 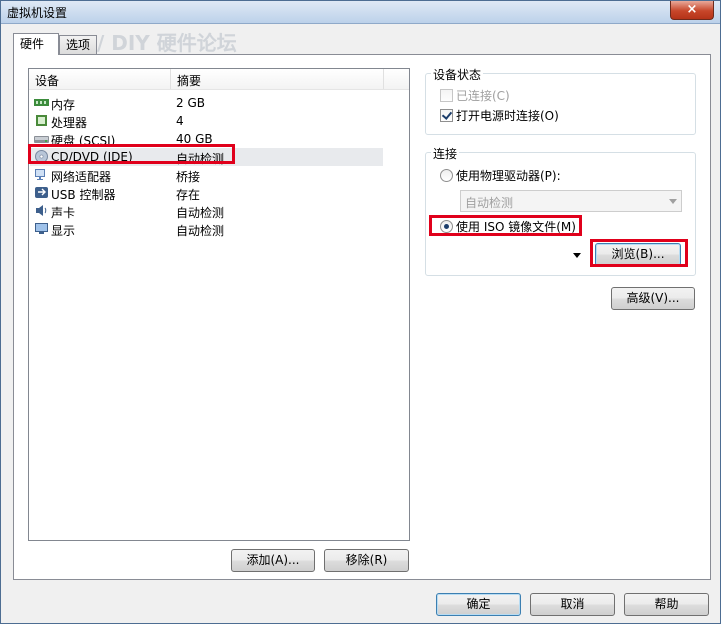 What do you see at coordinates (63, 105) in the screenshot?
I see `device-name: 内存` at bounding box center [63, 105].